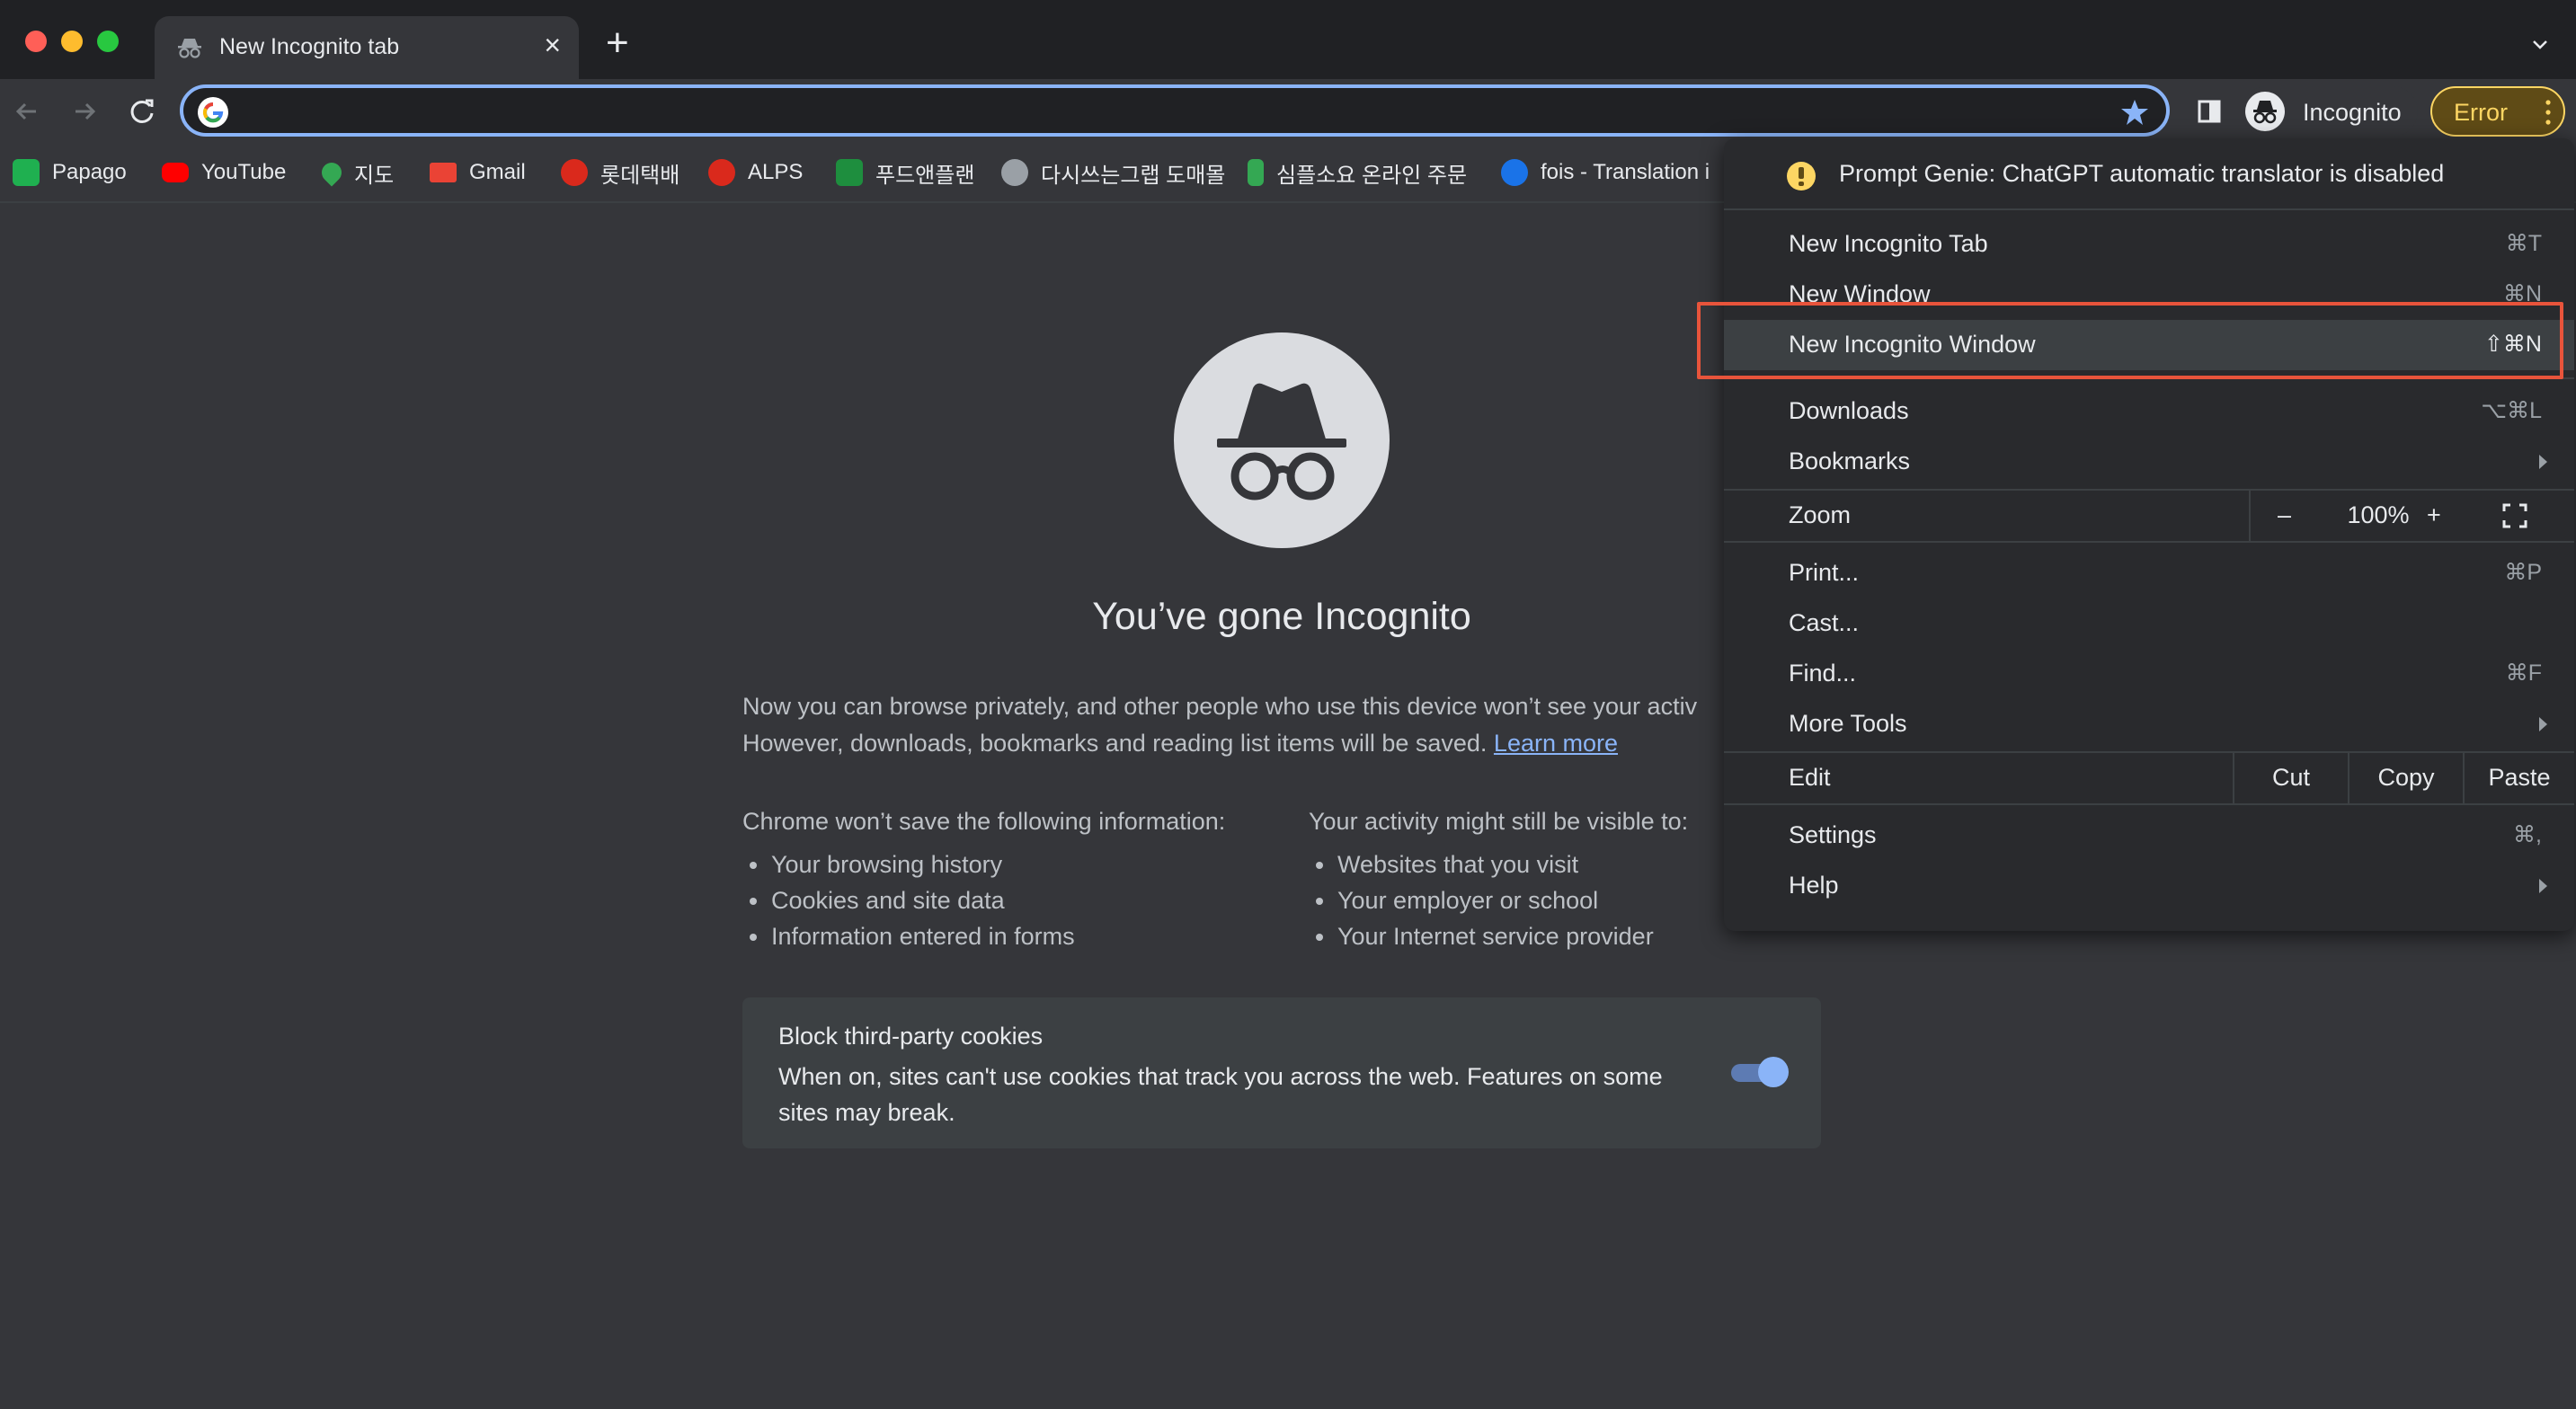 This screenshot has height=1409, width=2576. What do you see at coordinates (1281, 616) in the screenshot?
I see `page-title: You’ve gone Incognito` at bounding box center [1281, 616].